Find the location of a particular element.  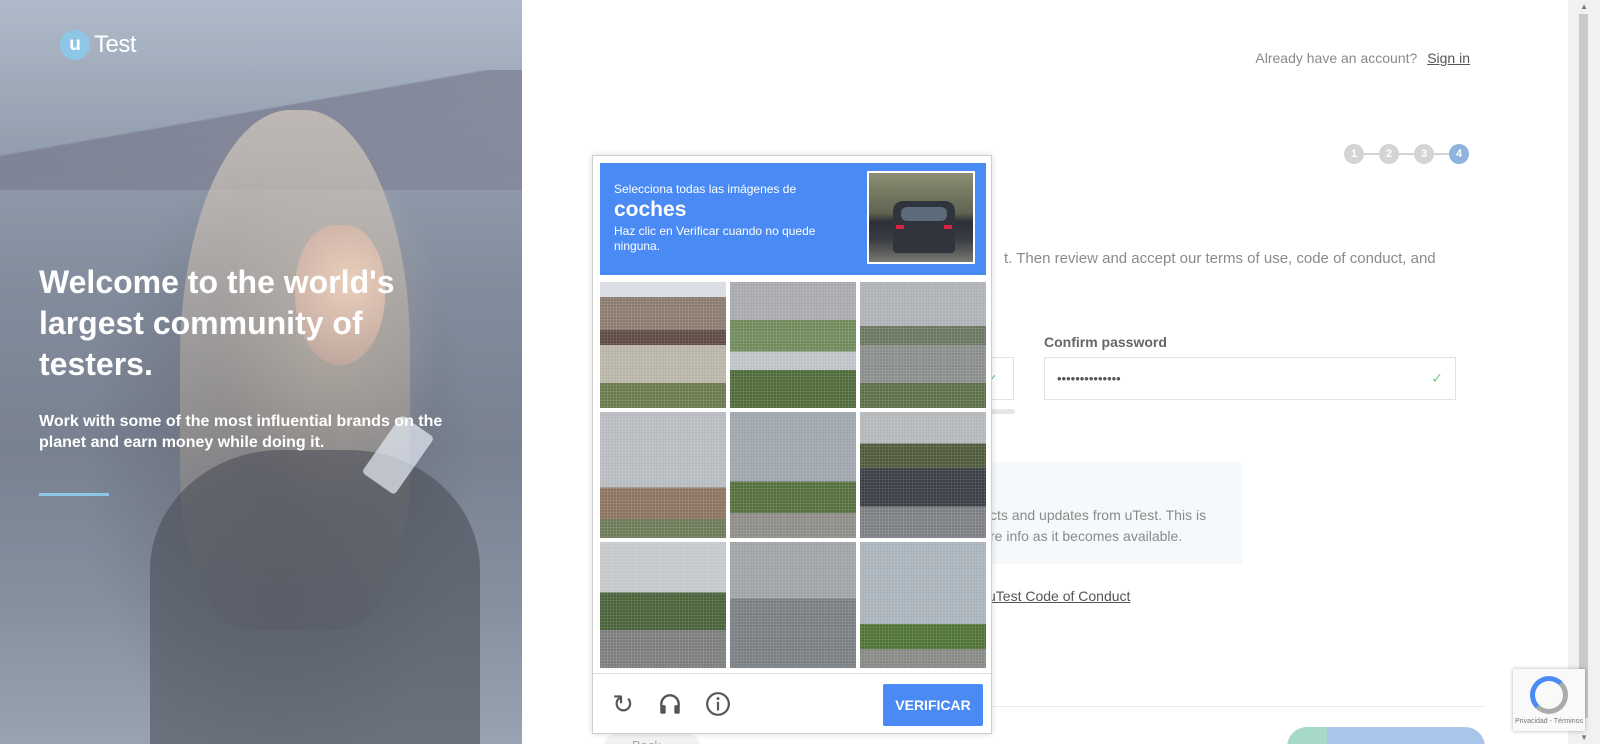

utest-logo: u Test is located at coordinates (98, 45).